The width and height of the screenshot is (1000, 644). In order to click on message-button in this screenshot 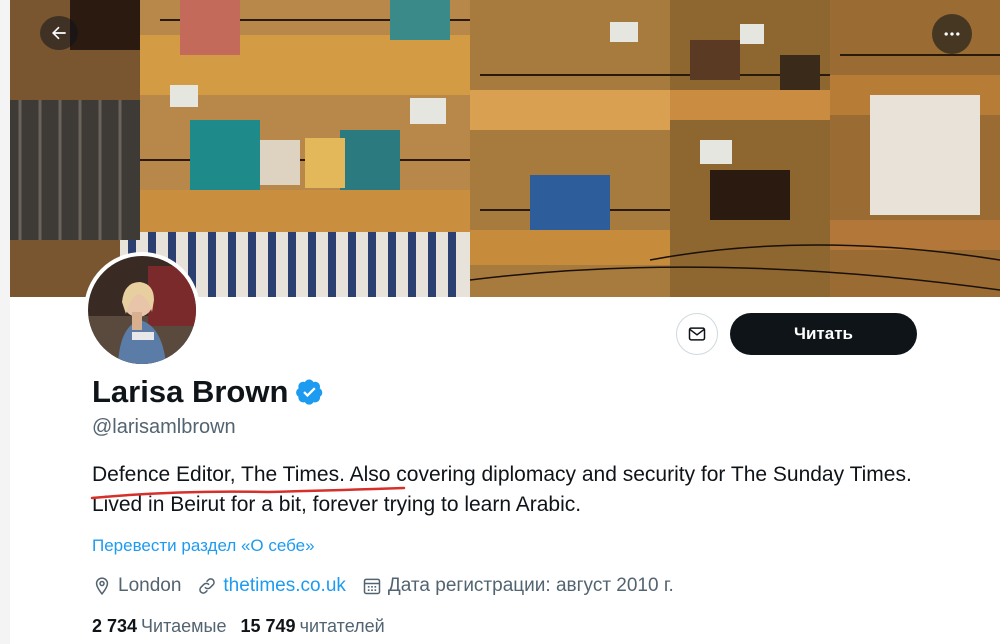, I will do `click(697, 334)`.